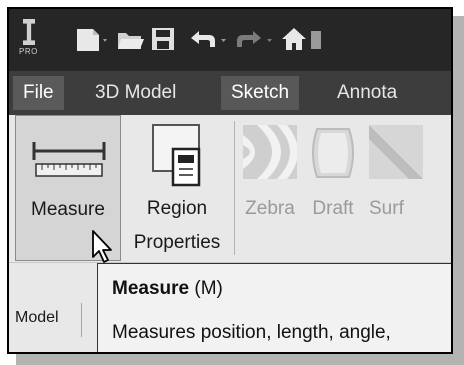 This screenshot has width=464, height=365. I want to click on tooltip-title: Measure (M), so click(167, 289).